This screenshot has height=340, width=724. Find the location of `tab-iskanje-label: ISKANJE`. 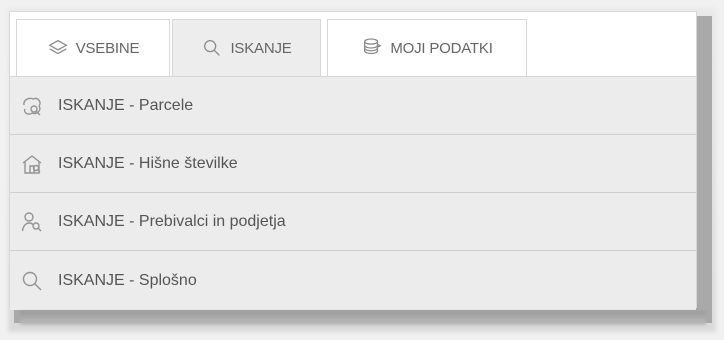

tab-iskanje-label: ISKANJE is located at coordinates (261, 48).